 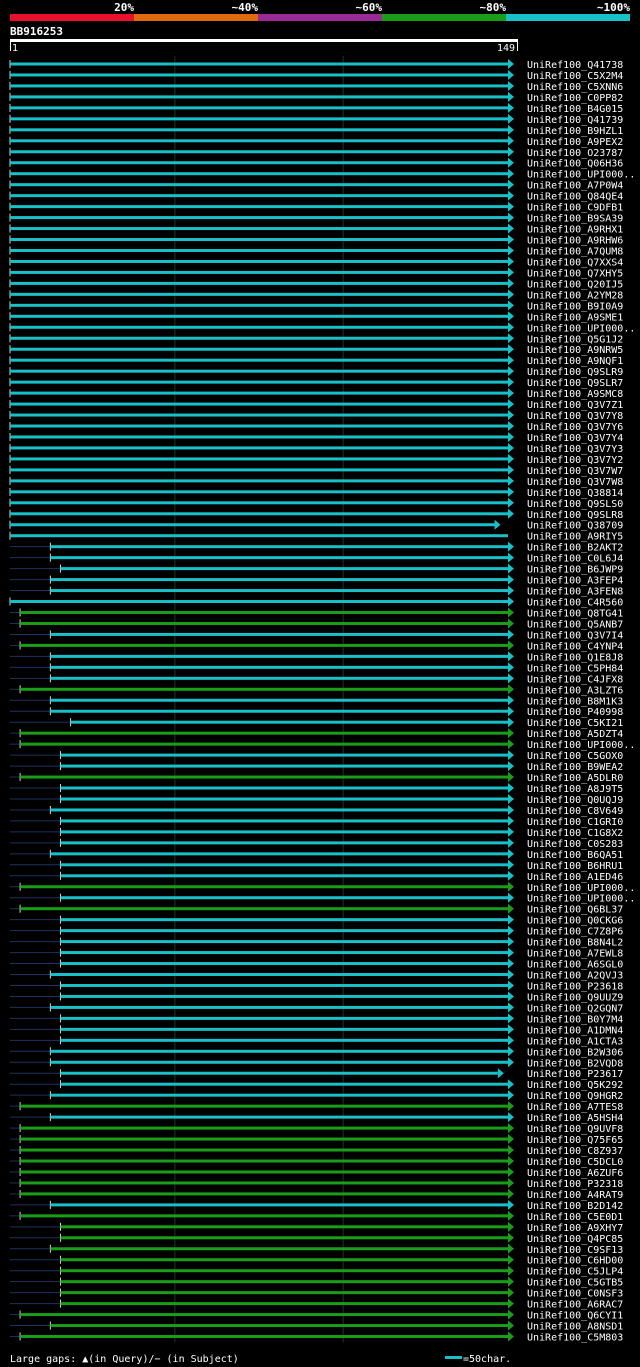 I want to click on hit-row: UniRef100_A4RAT9, so click(x=316, y=1194).